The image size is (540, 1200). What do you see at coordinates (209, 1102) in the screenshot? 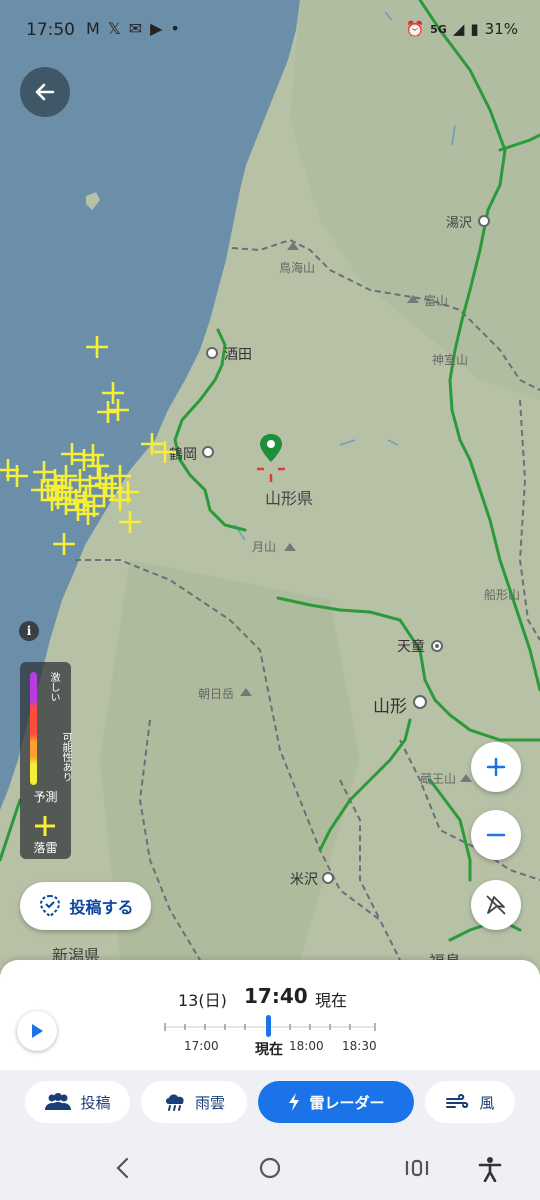
I see `tab-rain-label: 雨雲` at bounding box center [209, 1102].